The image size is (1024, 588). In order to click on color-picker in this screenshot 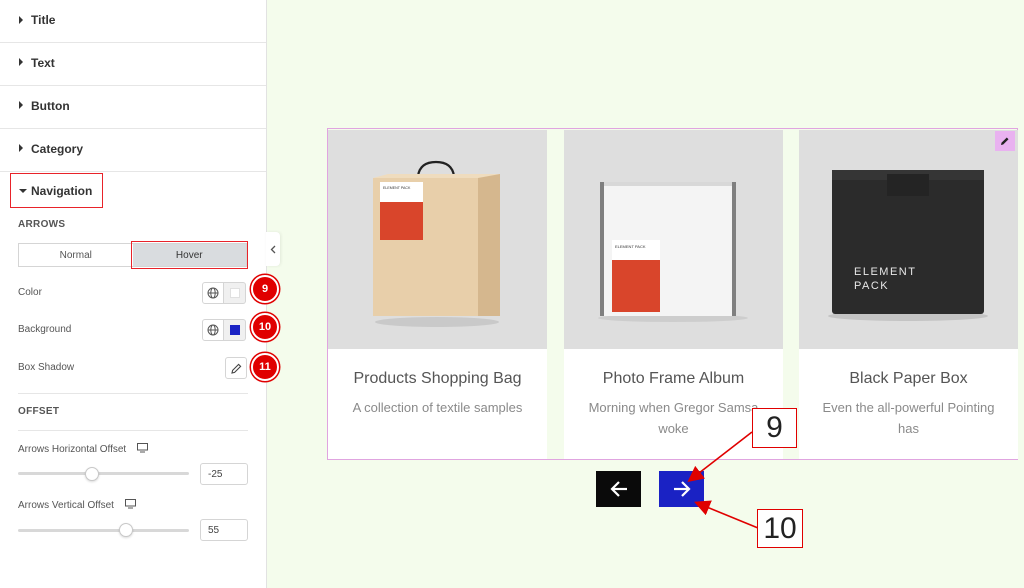, I will do `click(235, 293)`.